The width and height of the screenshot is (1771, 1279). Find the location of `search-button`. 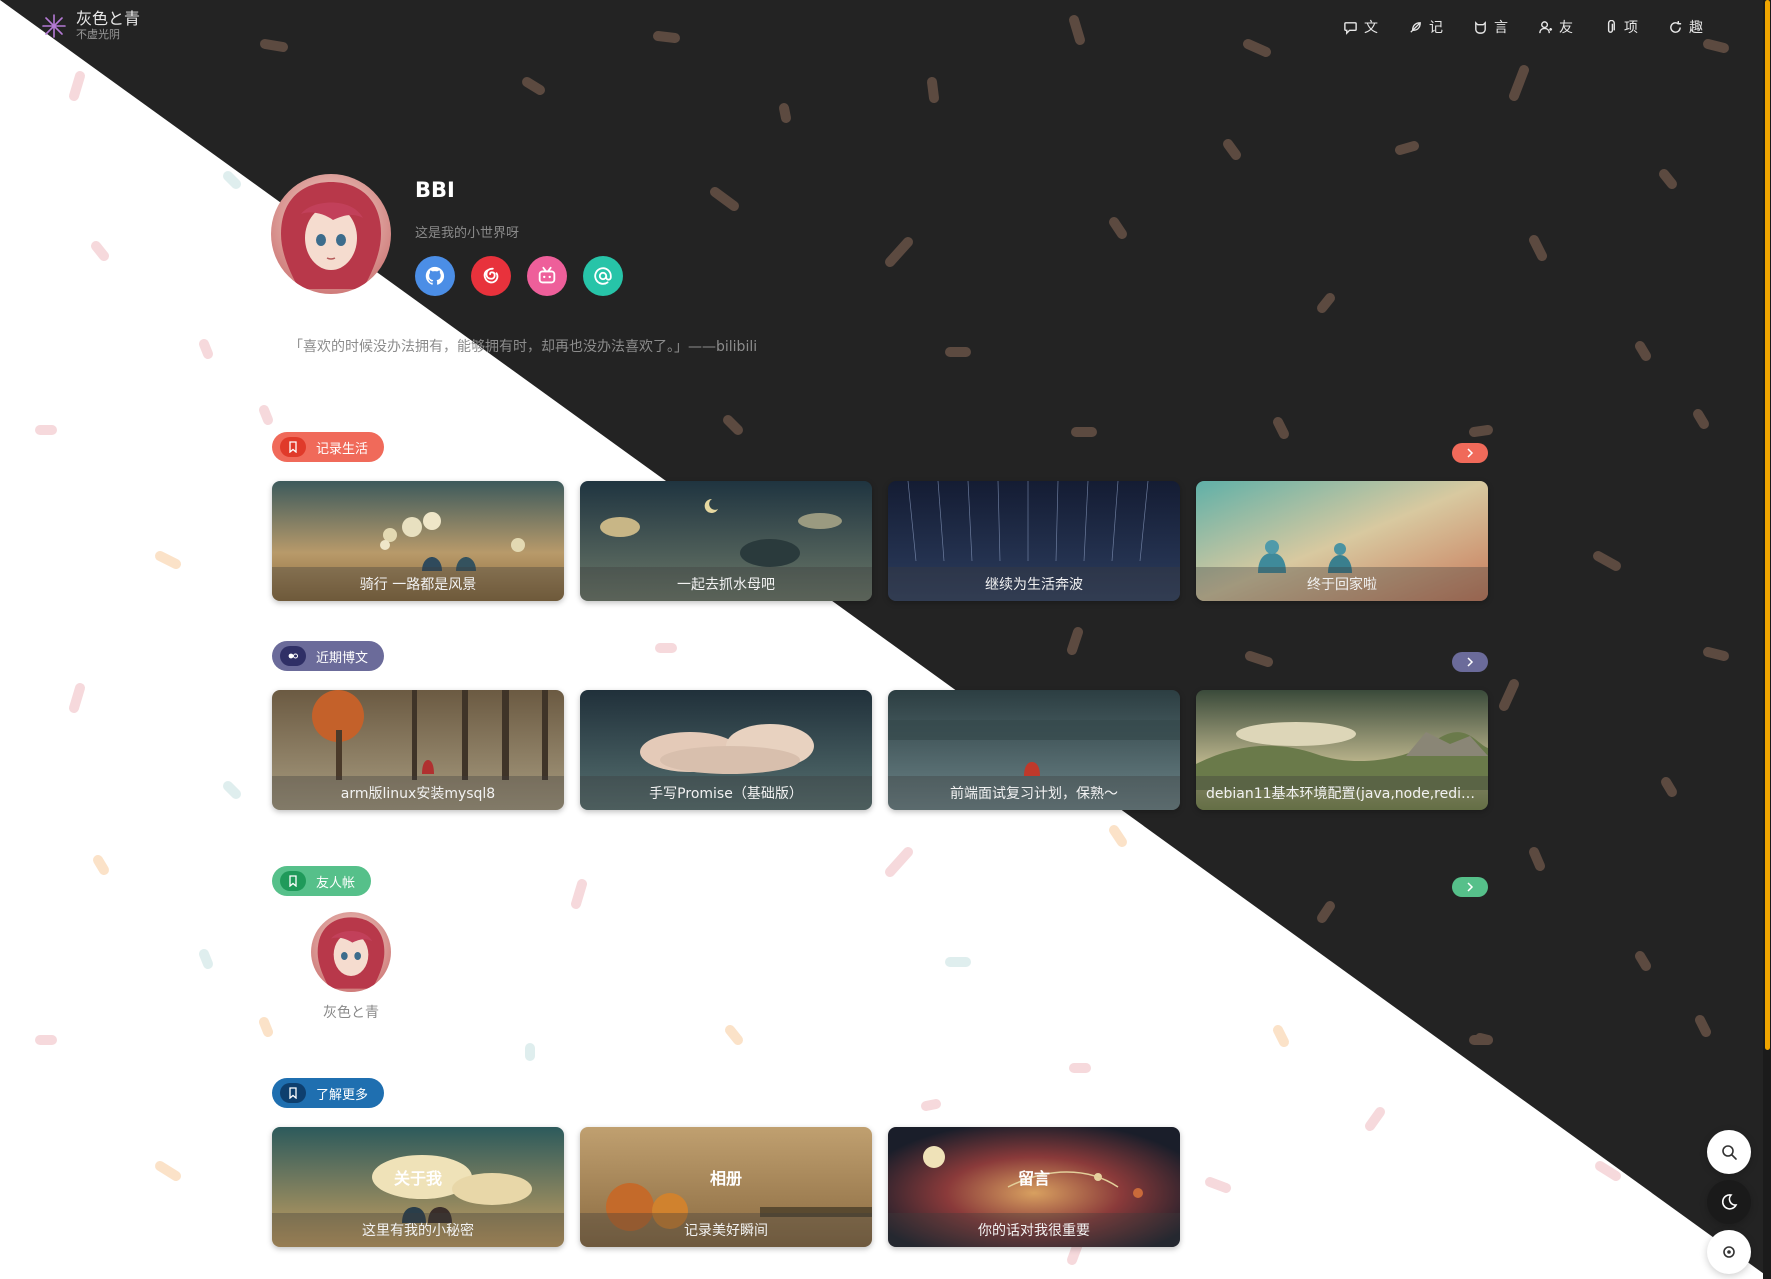

search-button is located at coordinates (1729, 1152).